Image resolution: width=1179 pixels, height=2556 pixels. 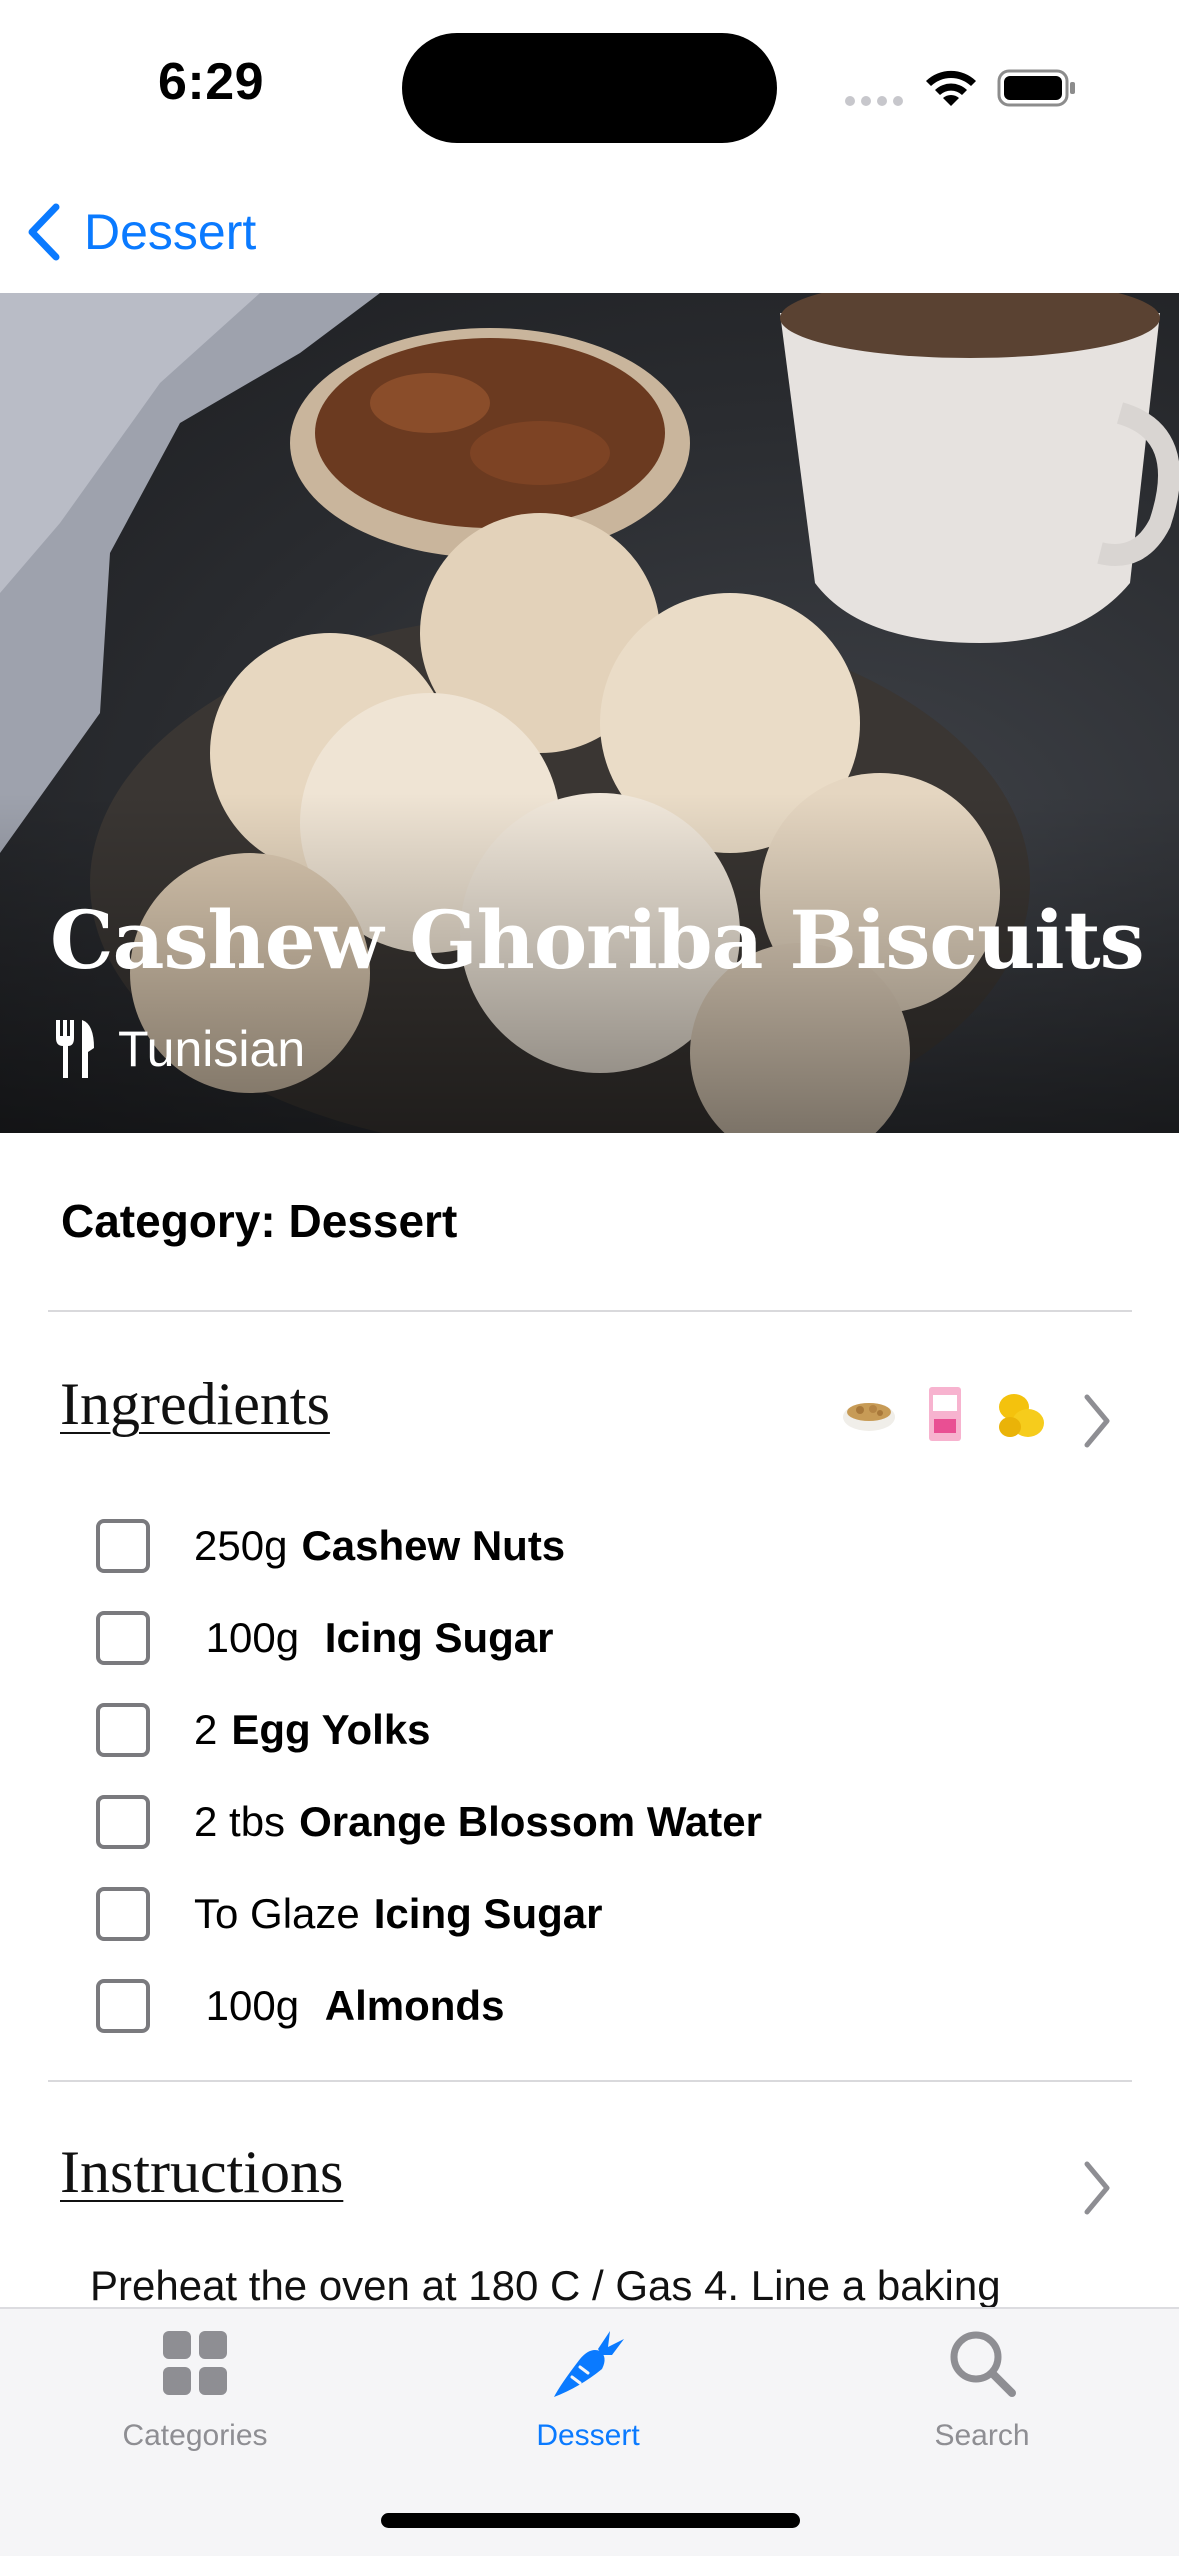 What do you see at coordinates (596, 2006) in the screenshot?
I see `ingredient-row: 100g Almonds` at bounding box center [596, 2006].